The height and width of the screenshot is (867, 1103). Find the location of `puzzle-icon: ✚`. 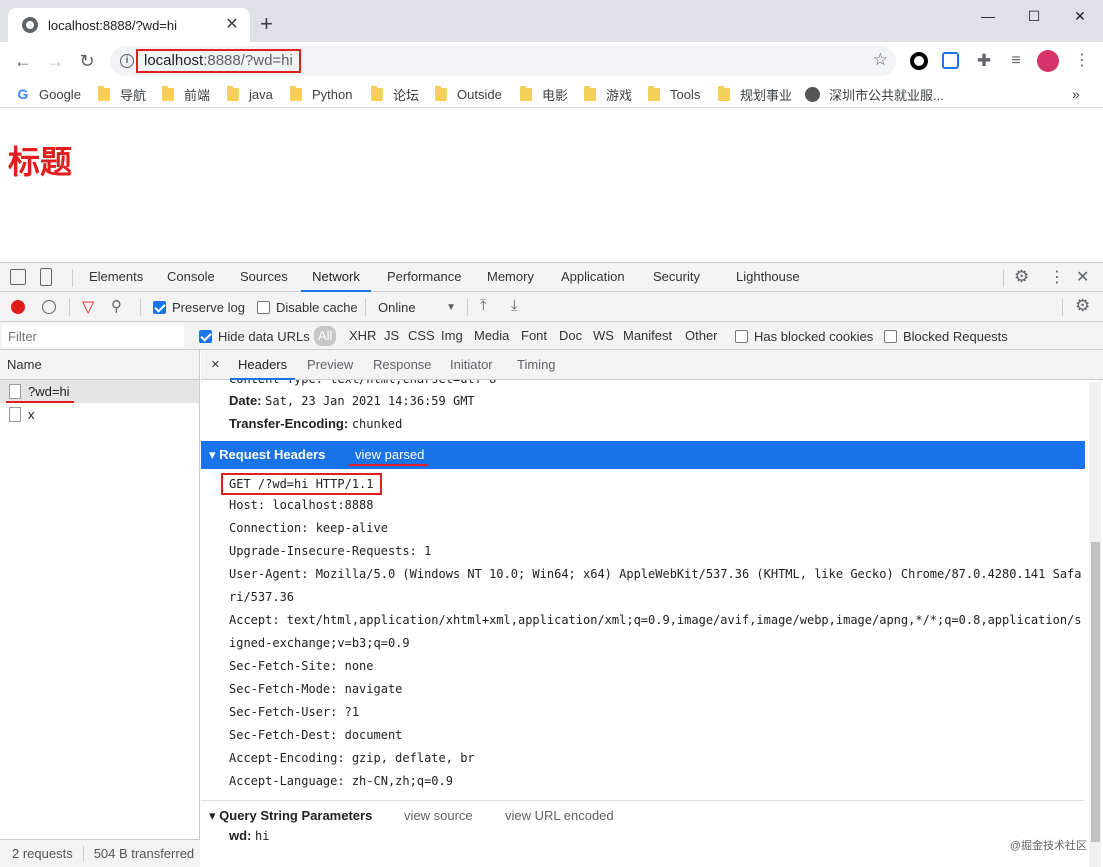

puzzle-icon: ✚ is located at coordinates (984, 61).